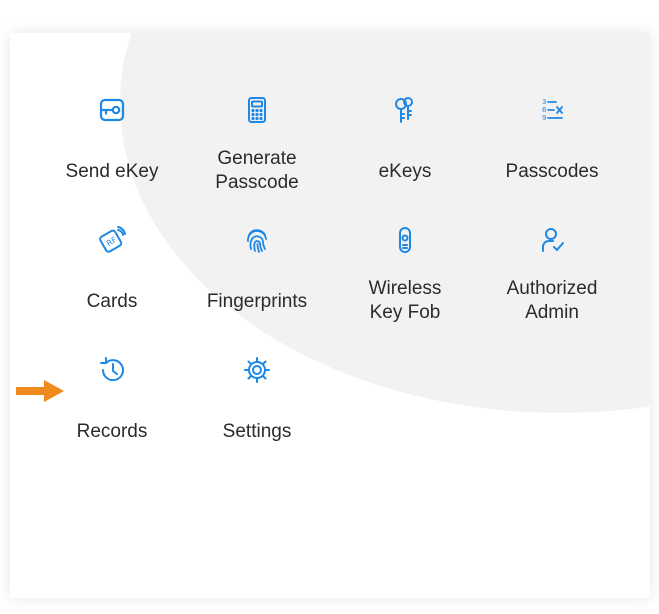 The width and height of the screenshot is (659, 614). I want to click on ekey-send-icon, so click(112, 110).